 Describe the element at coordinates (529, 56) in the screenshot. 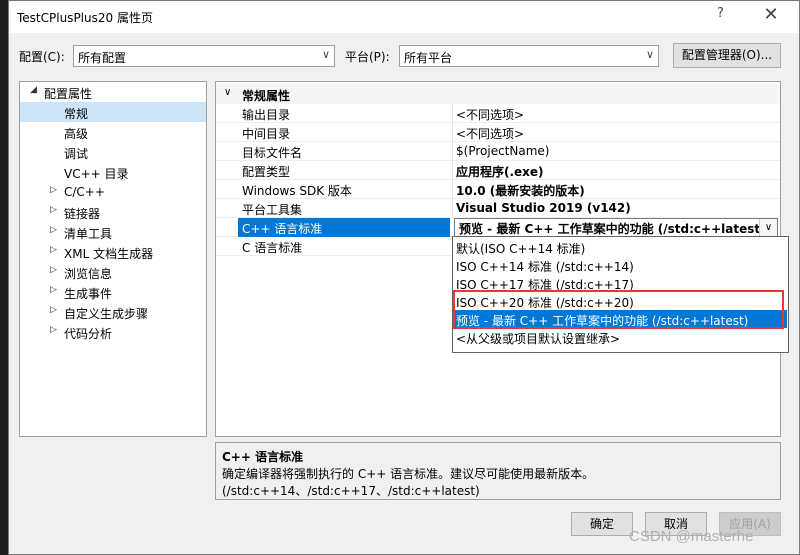

I see `platform-select: 所有平台 ∨` at that location.